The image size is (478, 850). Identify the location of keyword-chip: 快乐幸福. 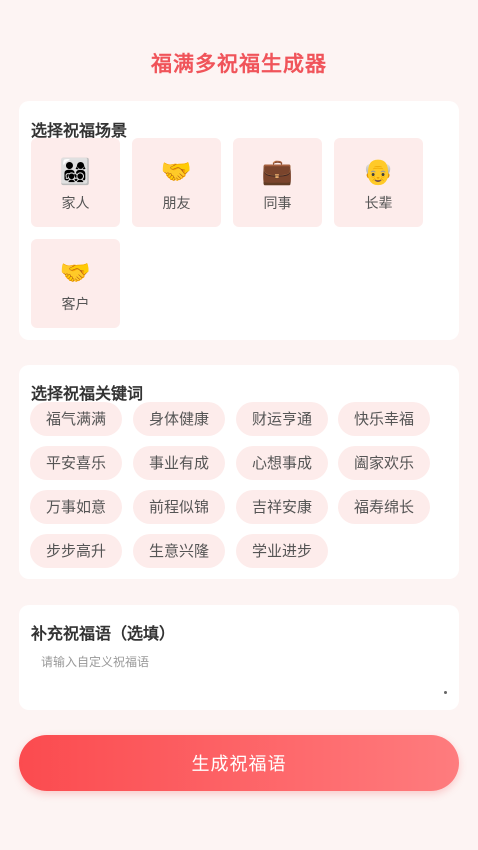
(384, 419).